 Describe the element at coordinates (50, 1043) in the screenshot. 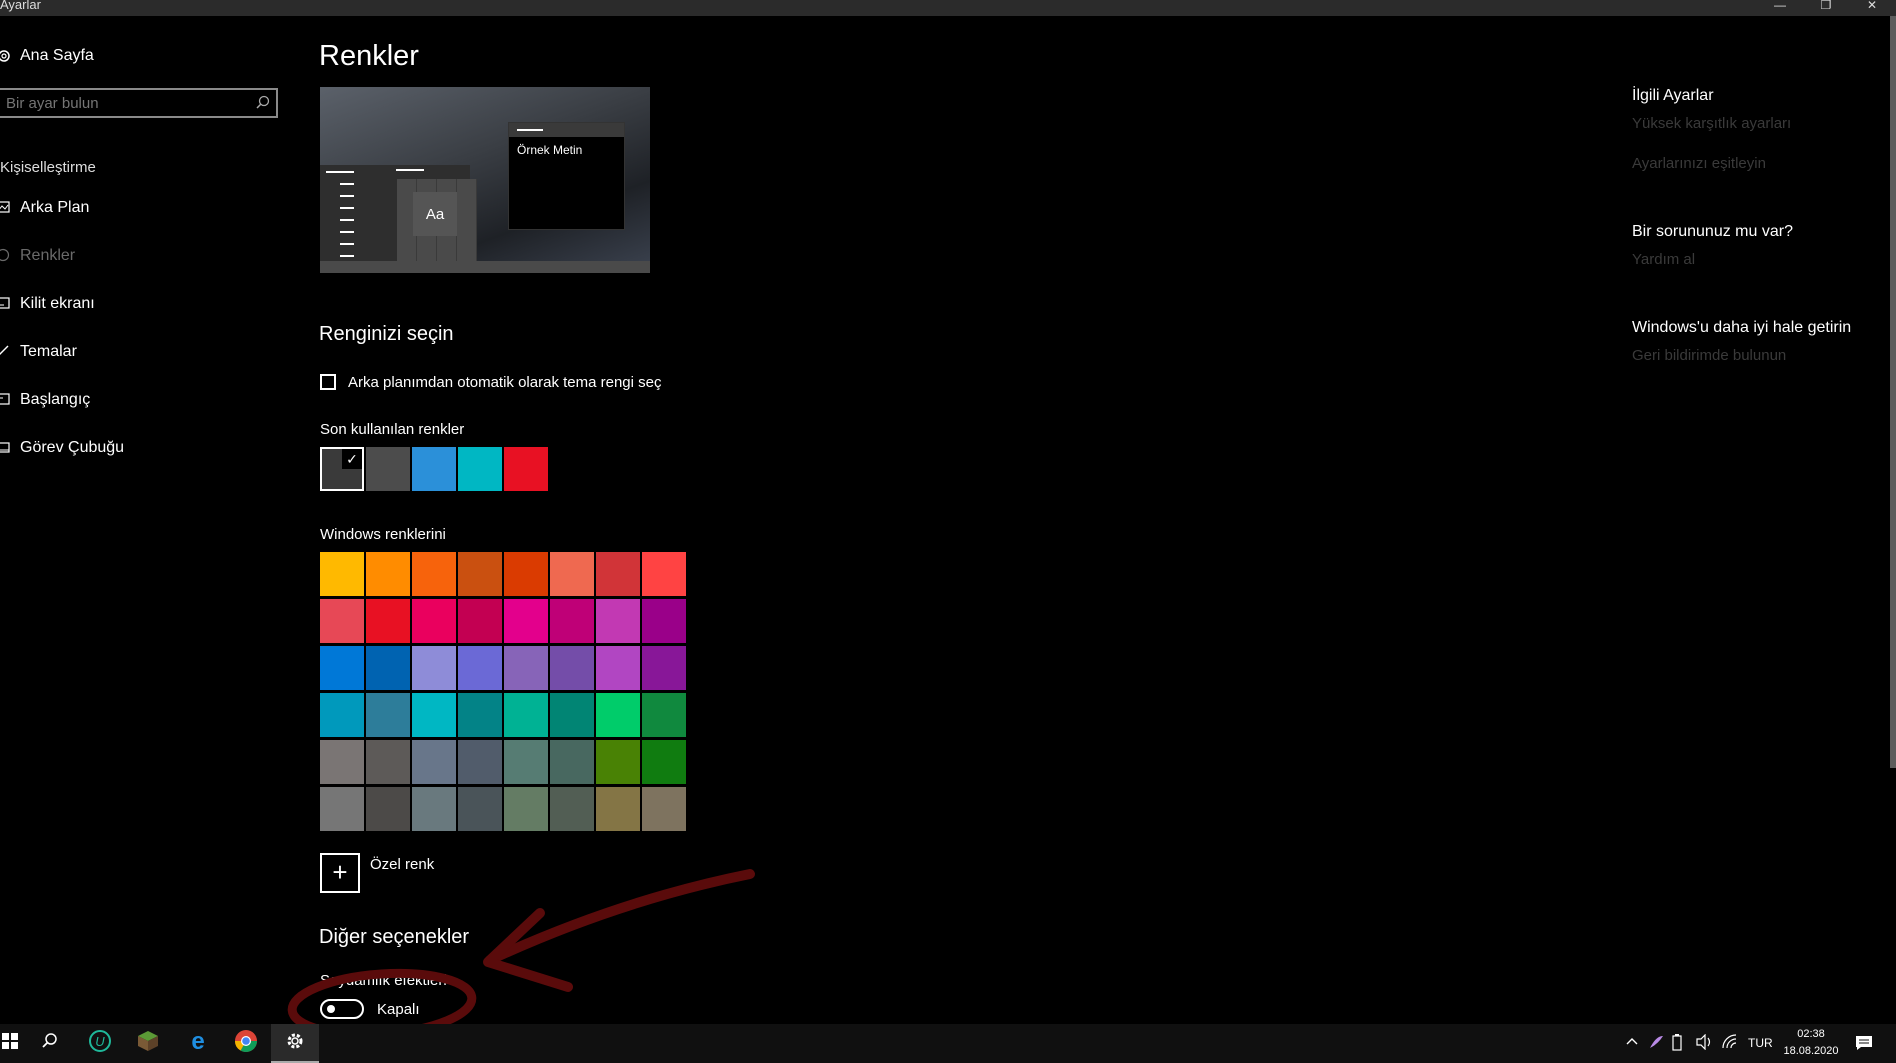

I see `search-taskbar-button` at that location.